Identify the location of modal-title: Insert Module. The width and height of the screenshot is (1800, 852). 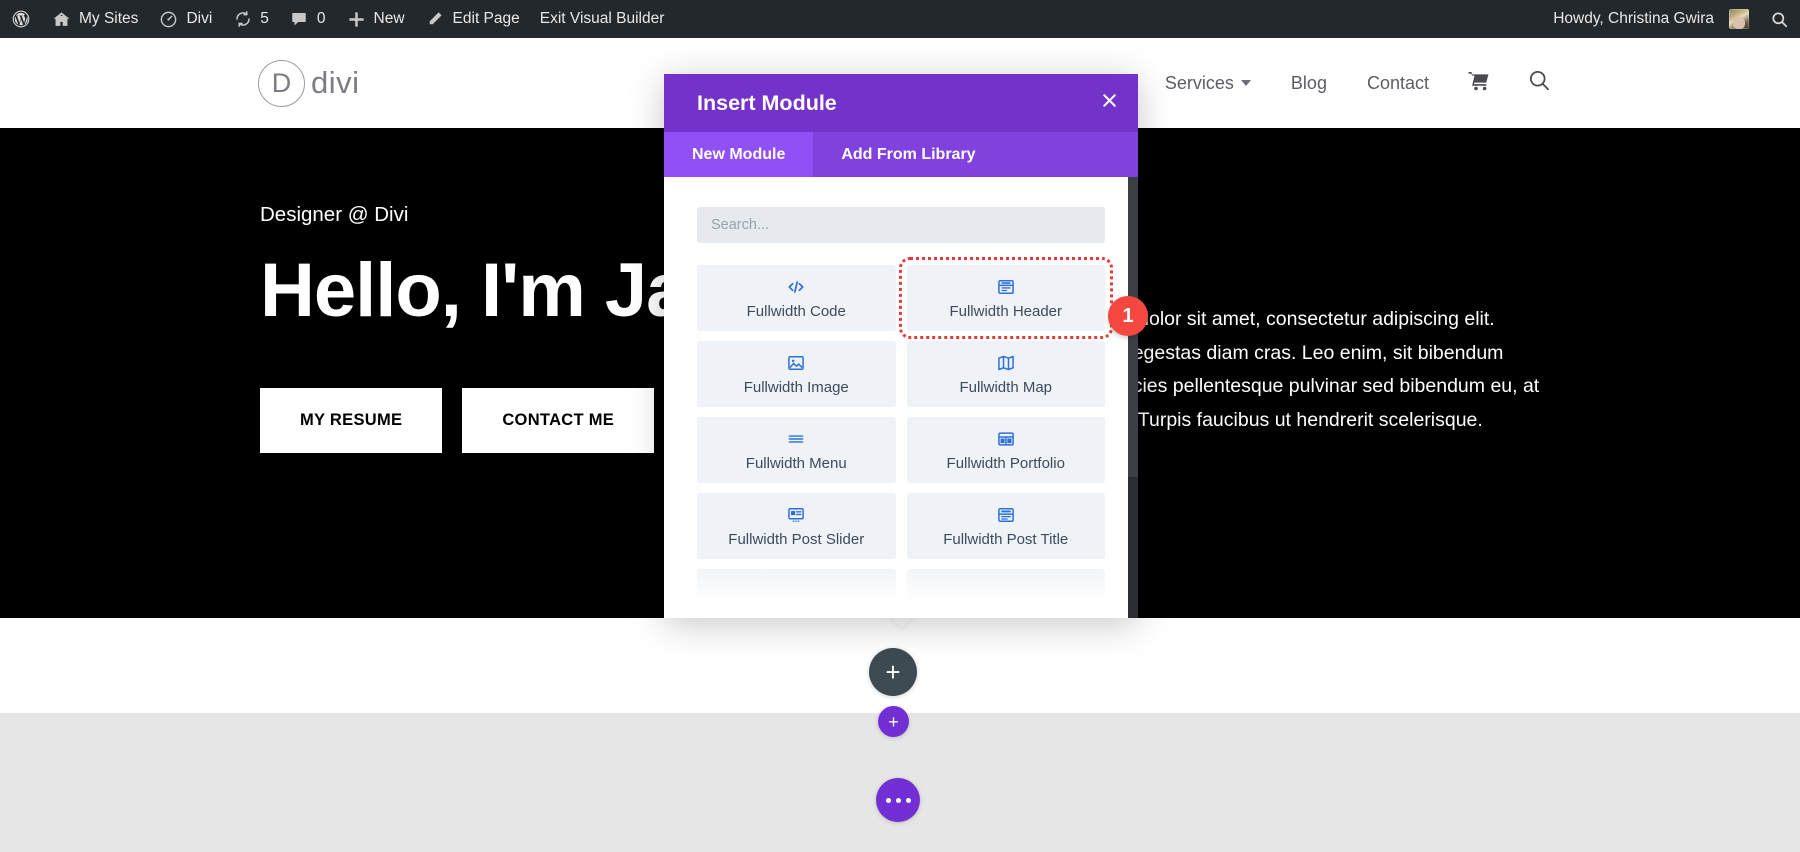
(767, 102).